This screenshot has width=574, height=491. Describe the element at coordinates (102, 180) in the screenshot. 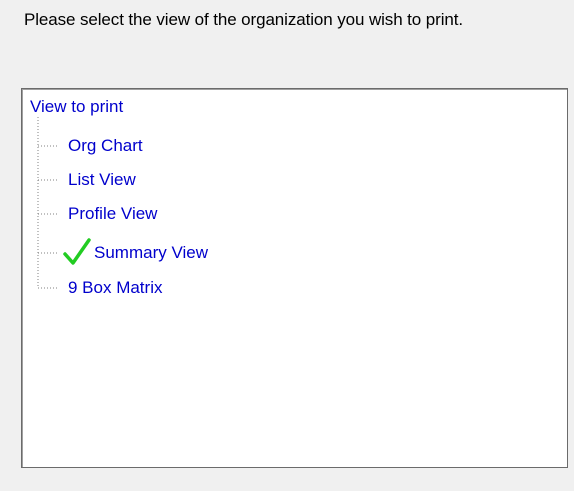

I see `tree-item-list-view: List View` at that location.